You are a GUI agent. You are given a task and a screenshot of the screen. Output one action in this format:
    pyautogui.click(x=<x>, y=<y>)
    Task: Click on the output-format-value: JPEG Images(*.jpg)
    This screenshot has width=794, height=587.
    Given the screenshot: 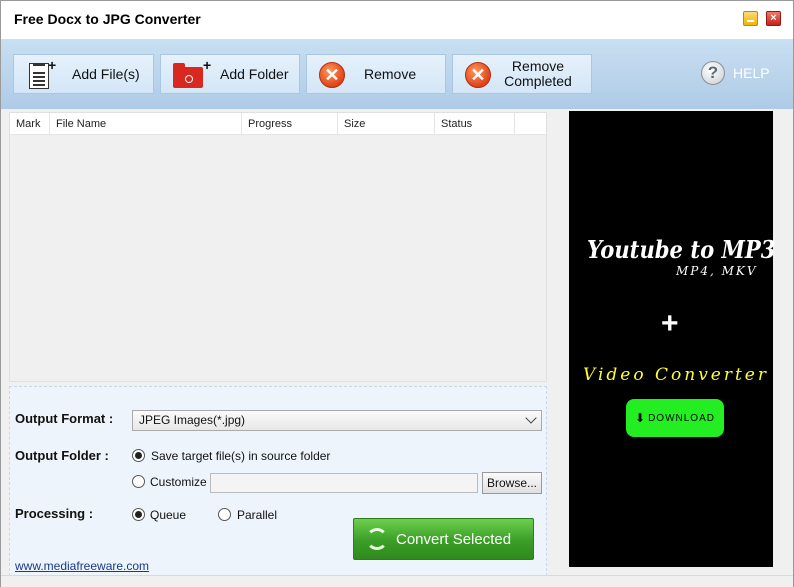 What is the action you would take?
    pyautogui.click(x=192, y=420)
    